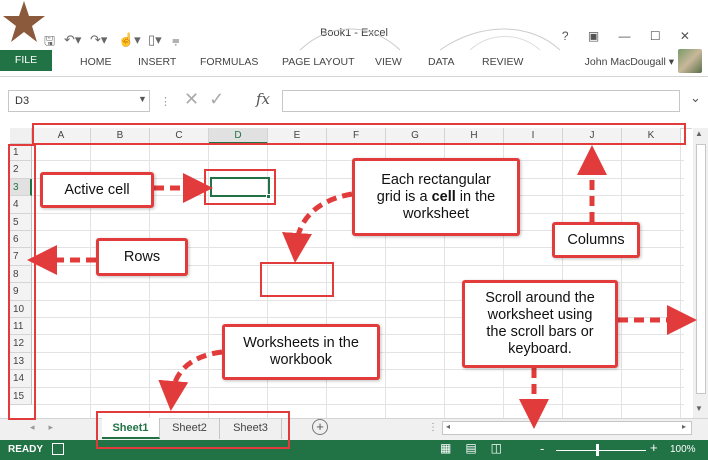 The image size is (708, 460). I want to click on callout-cell-line3: worksheet, so click(436, 213).